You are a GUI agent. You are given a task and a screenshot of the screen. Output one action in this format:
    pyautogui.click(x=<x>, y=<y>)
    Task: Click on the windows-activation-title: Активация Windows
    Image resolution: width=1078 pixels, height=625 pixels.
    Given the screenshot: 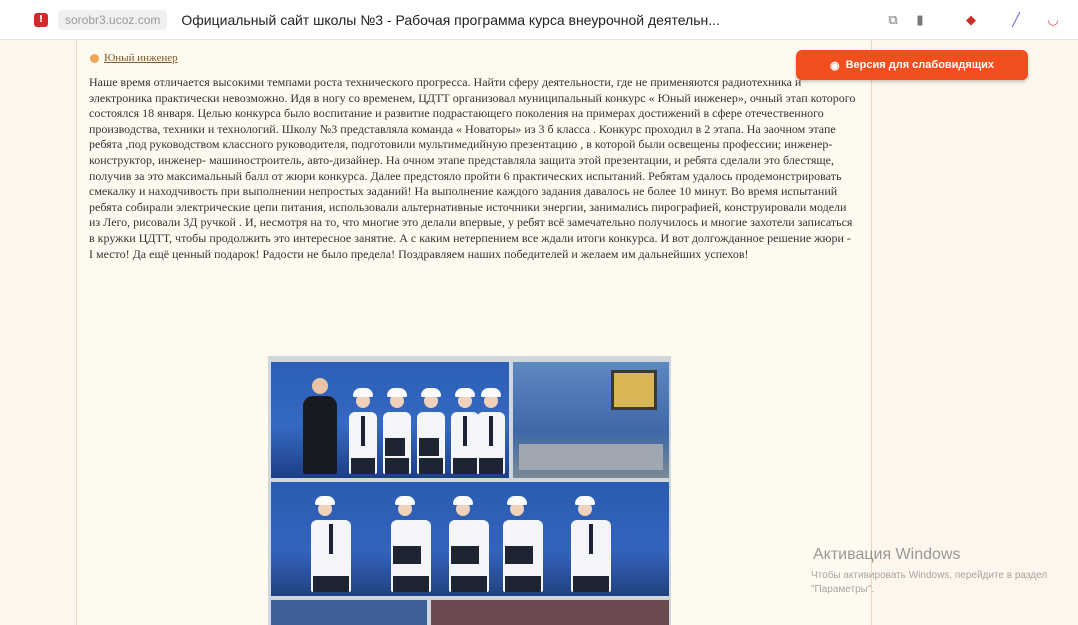 What is the action you would take?
    pyautogui.click(x=887, y=554)
    